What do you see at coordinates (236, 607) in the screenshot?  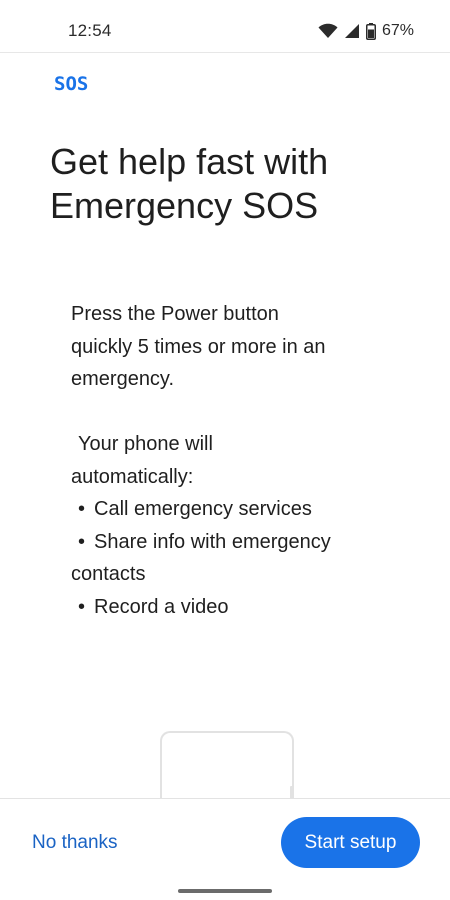 I see `bullet-item: • Record a video` at bounding box center [236, 607].